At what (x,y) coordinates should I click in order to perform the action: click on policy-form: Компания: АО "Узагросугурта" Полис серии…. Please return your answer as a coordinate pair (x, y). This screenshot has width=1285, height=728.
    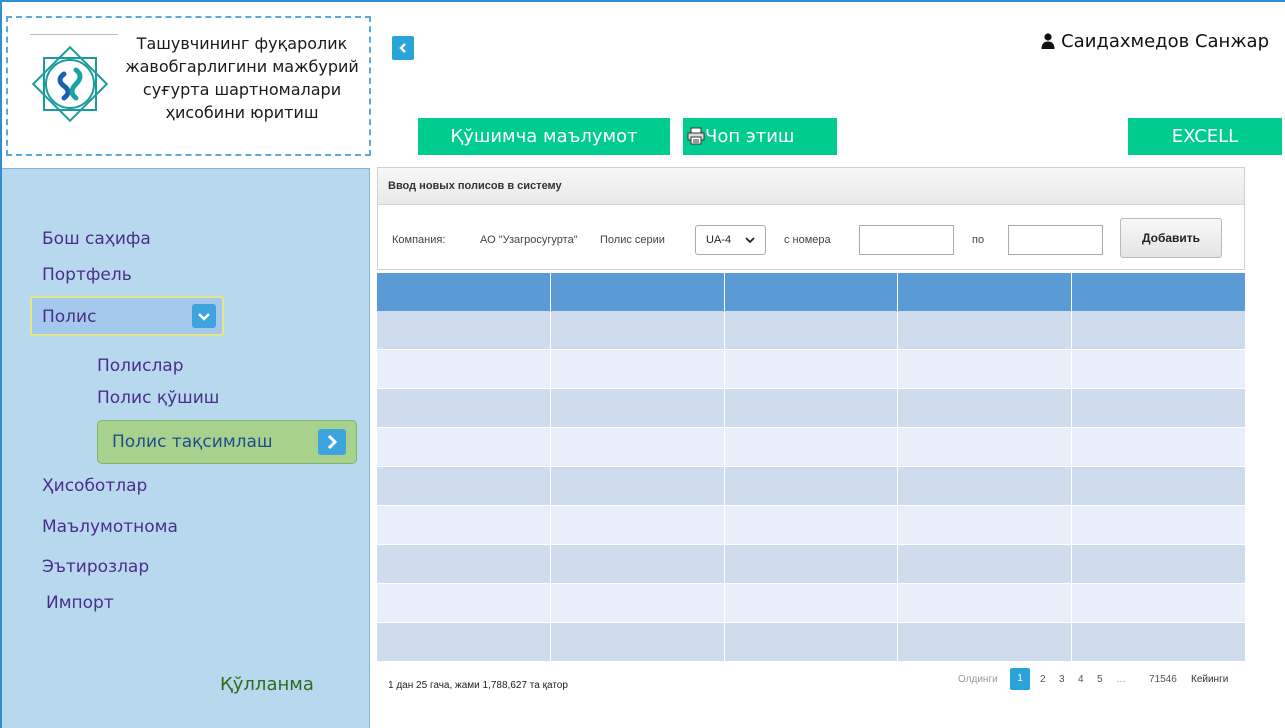
    Looking at the image, I should click on (811, 238).